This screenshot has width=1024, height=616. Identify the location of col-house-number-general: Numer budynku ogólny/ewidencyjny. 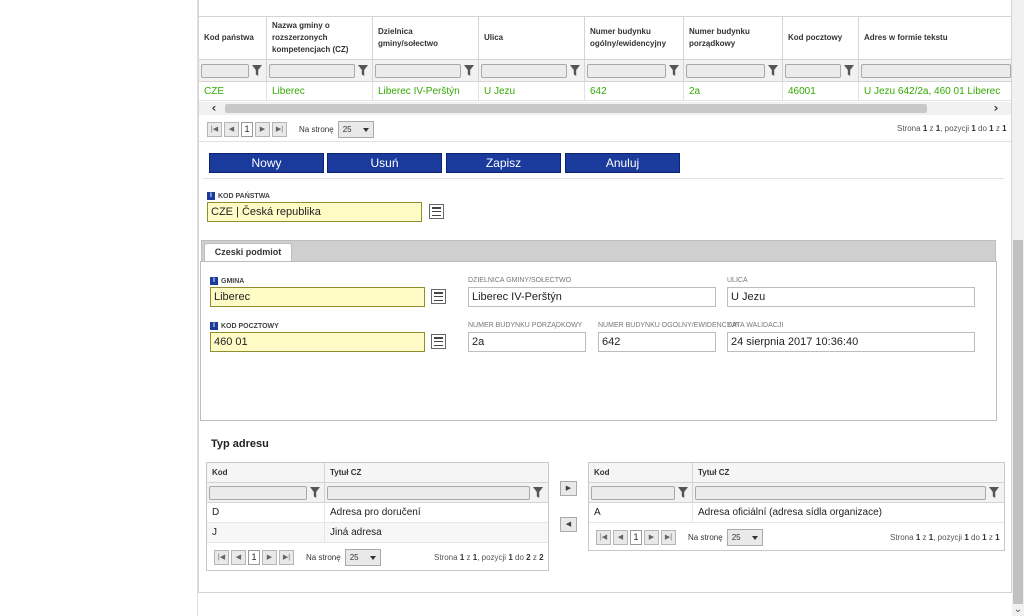
(634, 38).